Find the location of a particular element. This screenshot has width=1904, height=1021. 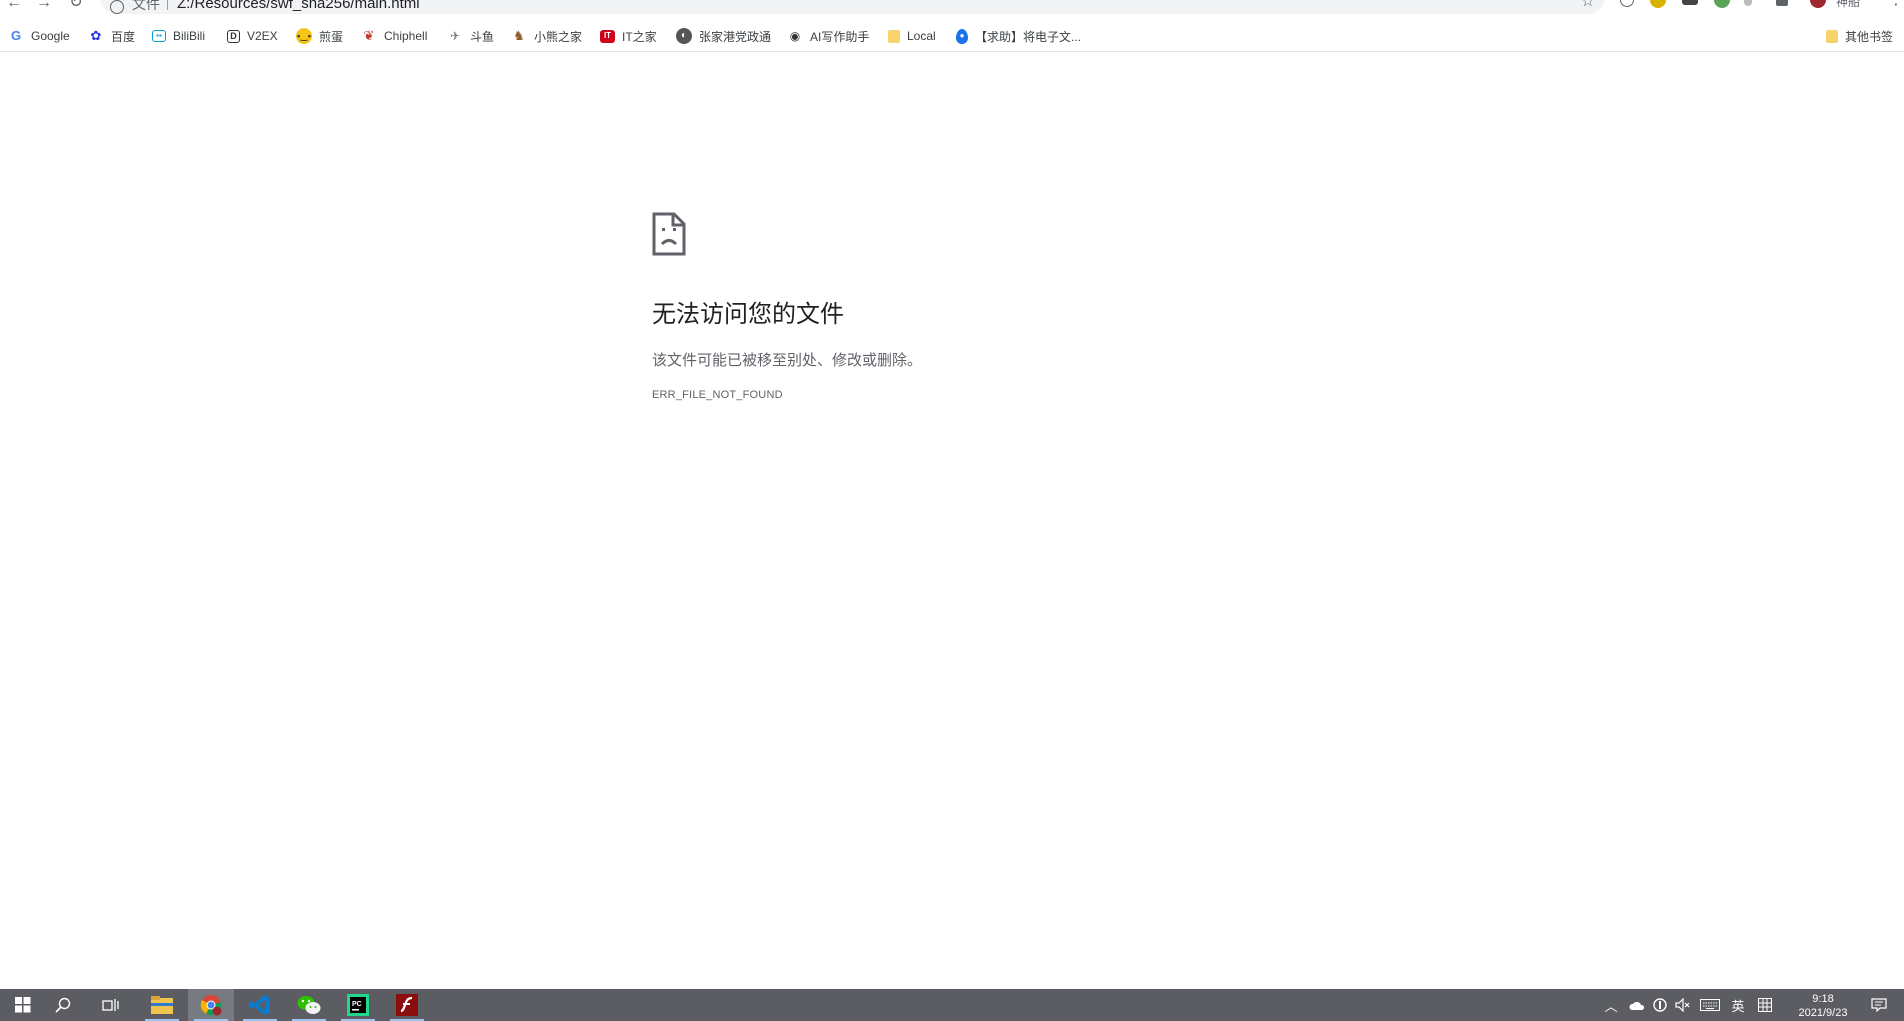

svg-text: PC is located at coordinates (357, 1004).